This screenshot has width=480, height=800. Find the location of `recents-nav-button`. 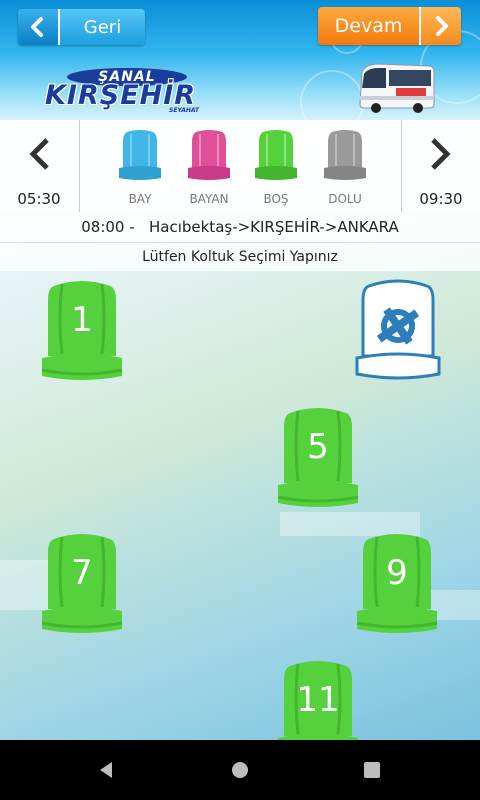

recents-nav-button is located at coordinates (372, 770).